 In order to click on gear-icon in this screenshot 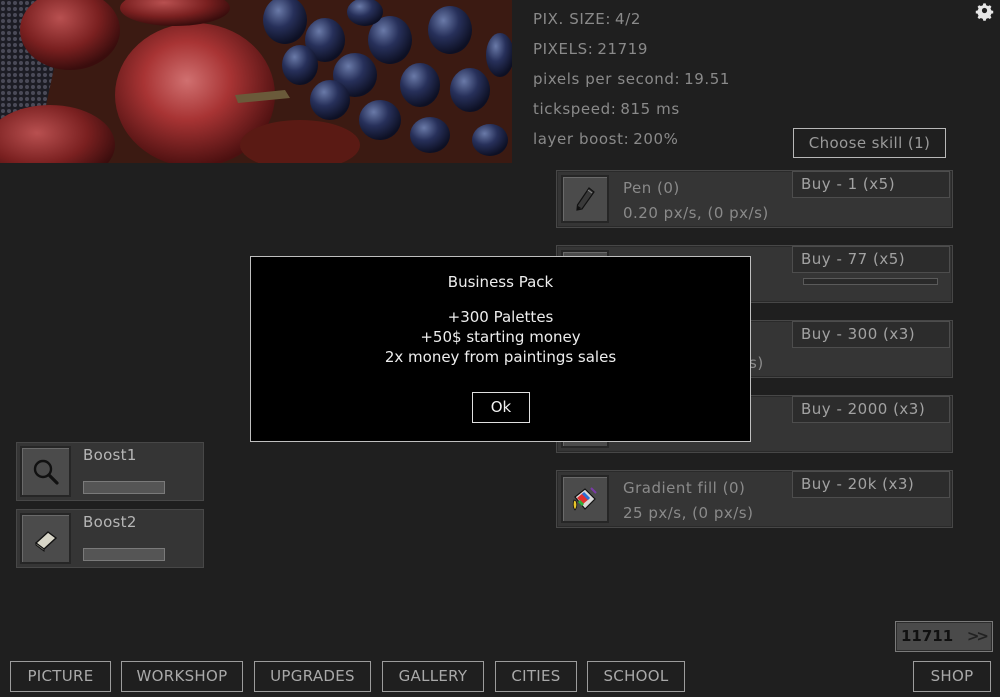, I will do `click(986, 12)`.